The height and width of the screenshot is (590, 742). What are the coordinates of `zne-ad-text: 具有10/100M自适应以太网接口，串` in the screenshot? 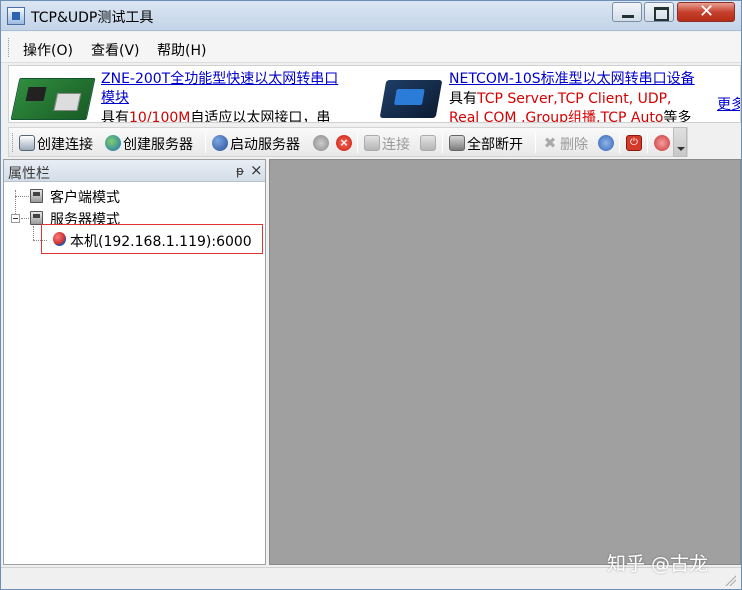 It's located at (216, 115).